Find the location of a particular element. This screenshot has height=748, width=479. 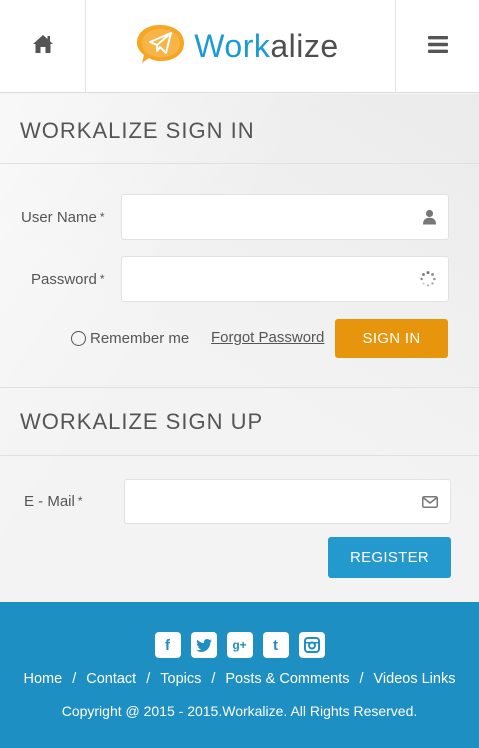

username-label-text: User Name is located at coordinates (59, 217).